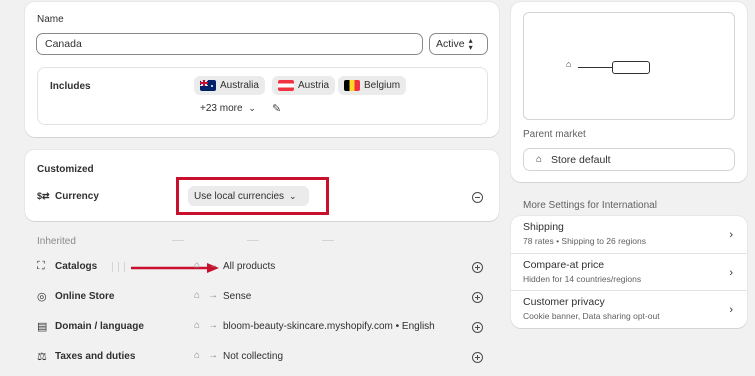  What do you see at coordinates (99, 326) in the screenshot?
I see `inherited-row-label: Domain / language` at bounding box center [99, 326].